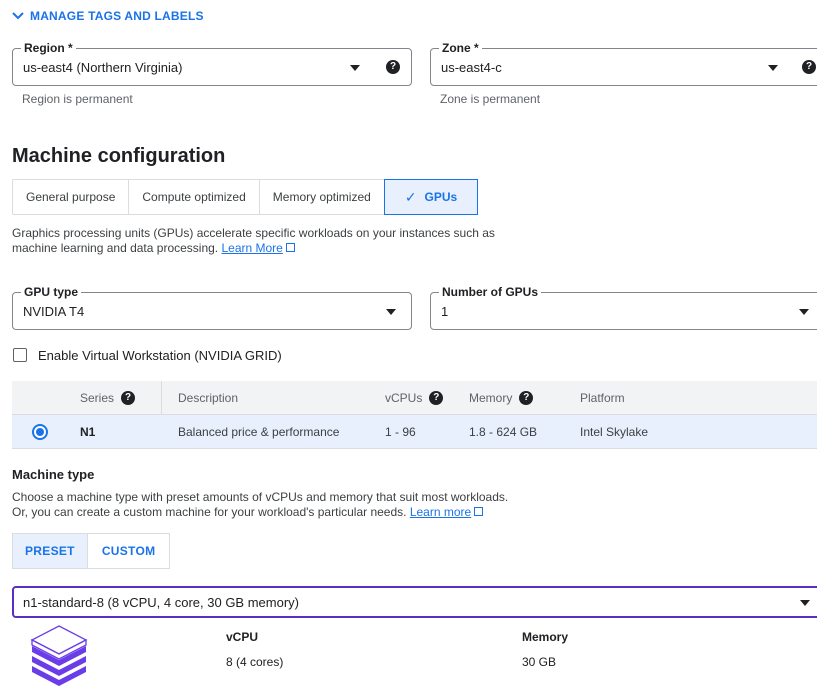  I want to click on table-cell-series: N1, so click(88, 431).